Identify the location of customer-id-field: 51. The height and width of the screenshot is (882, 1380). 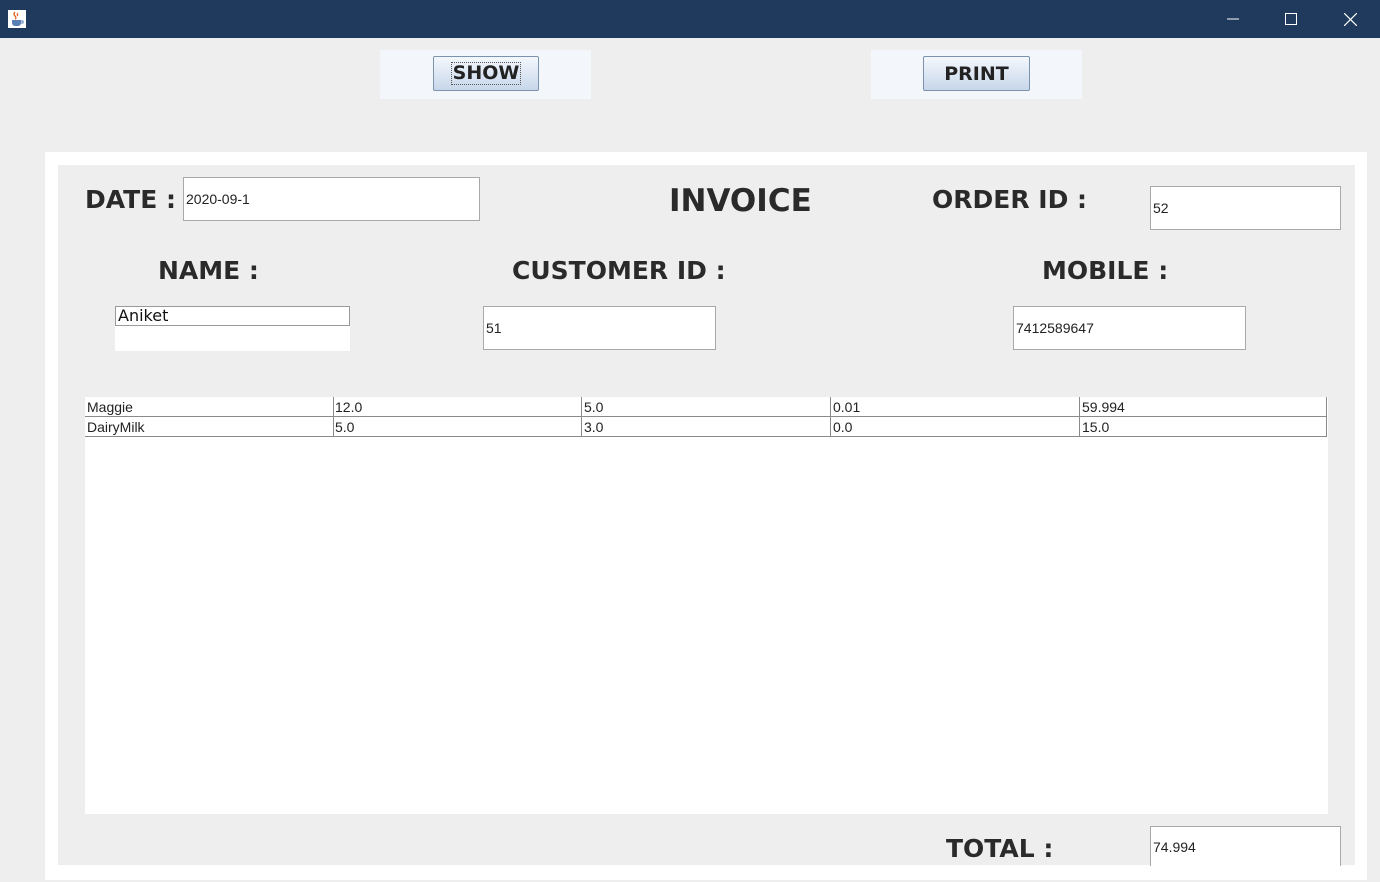
(599, 328).